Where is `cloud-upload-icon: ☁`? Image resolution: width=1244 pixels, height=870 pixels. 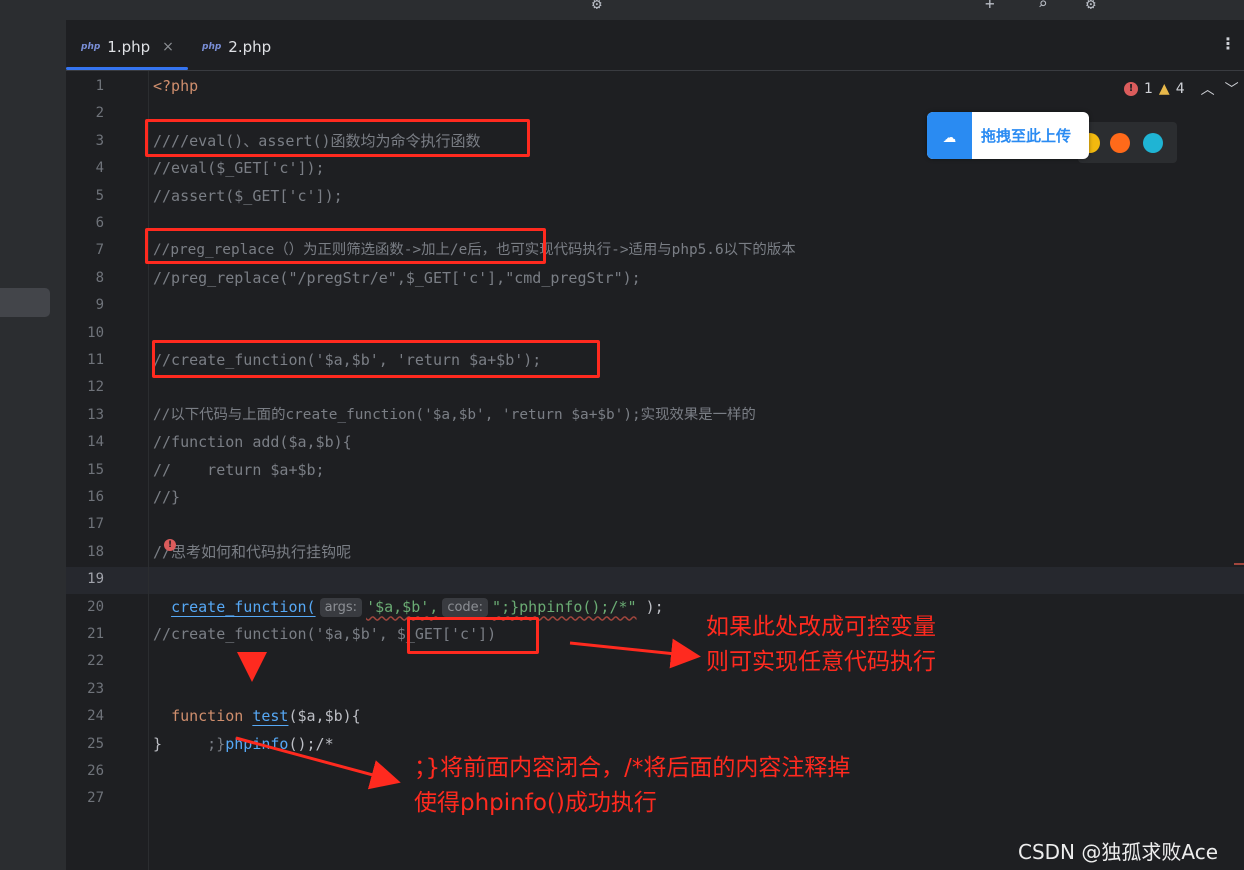 cloud-upload-icon: ☁ is located at coordinates (949, 135).